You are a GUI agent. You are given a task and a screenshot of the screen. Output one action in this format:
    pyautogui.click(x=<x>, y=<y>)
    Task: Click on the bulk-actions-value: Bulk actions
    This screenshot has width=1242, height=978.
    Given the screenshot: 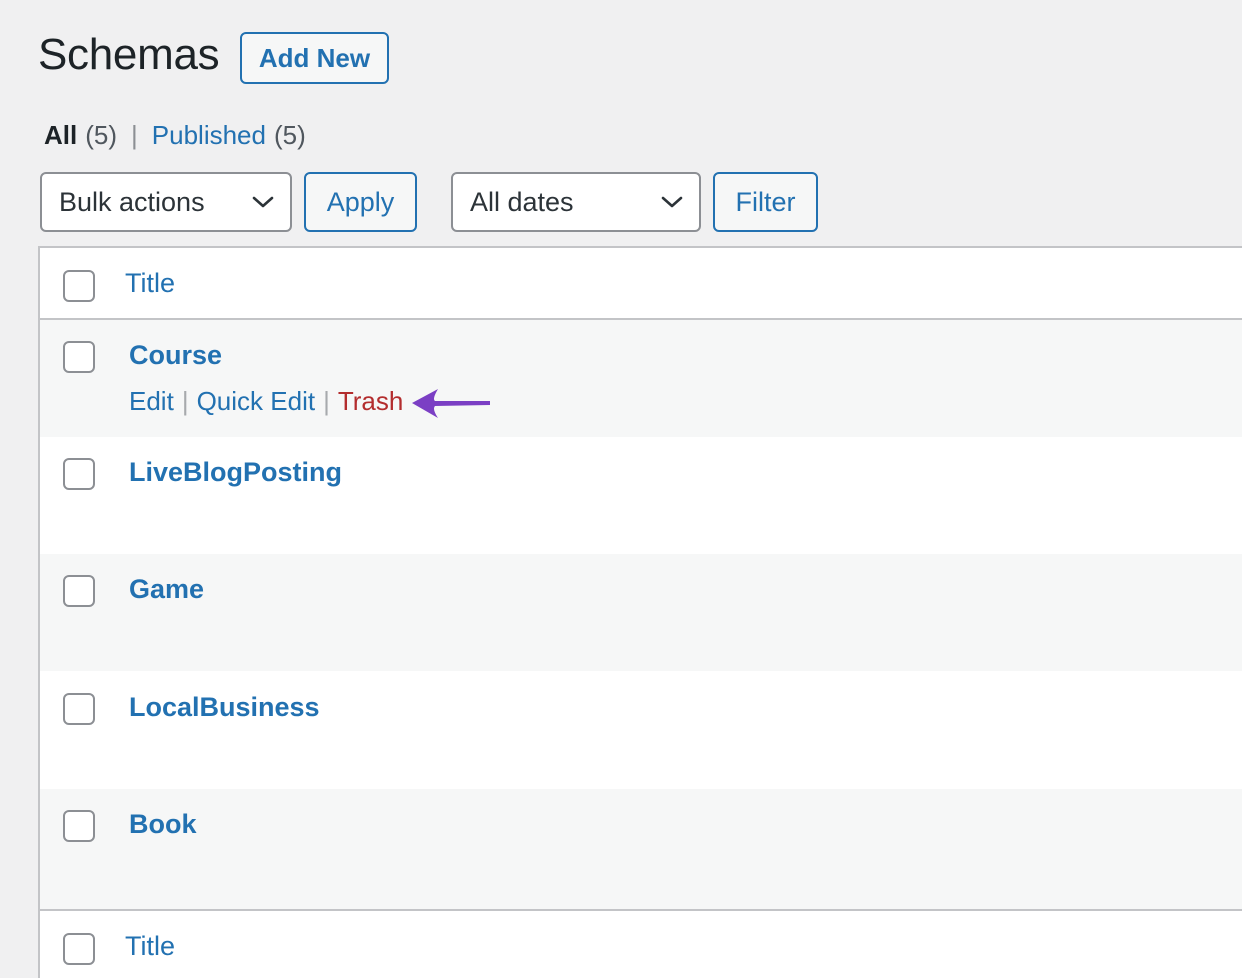 What is the action you would take?
    pyautogui.click(x=132, y=201)
    